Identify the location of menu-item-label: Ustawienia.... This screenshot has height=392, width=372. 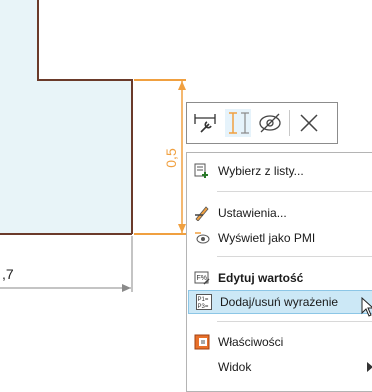
(252, 213).